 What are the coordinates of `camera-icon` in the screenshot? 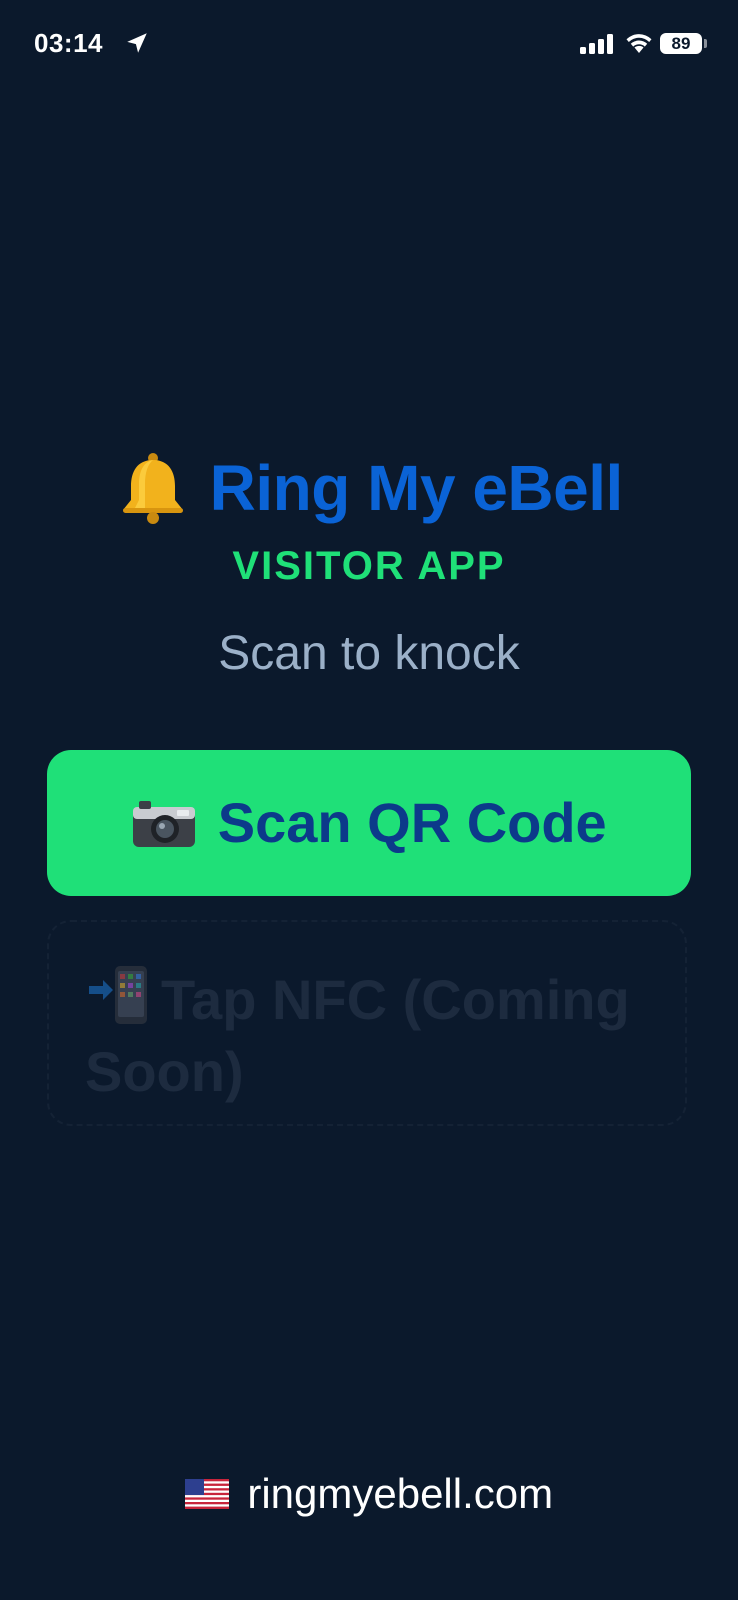 It's located at (164, 823).